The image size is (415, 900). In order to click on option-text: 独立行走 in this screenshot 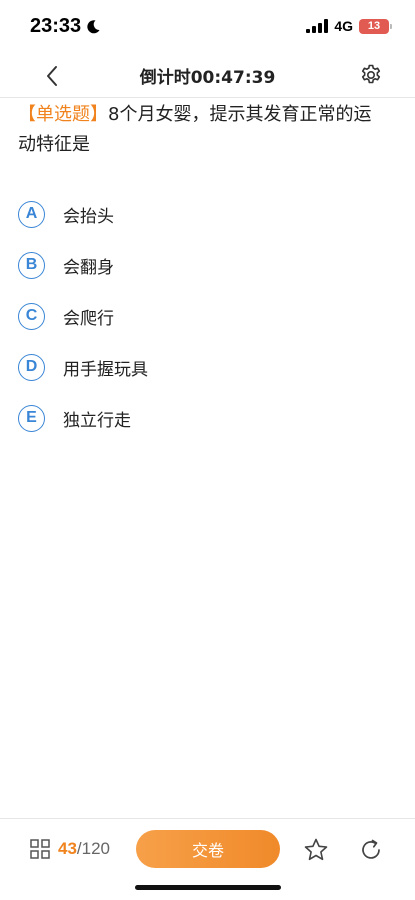, I will do `click(97, 420)`.